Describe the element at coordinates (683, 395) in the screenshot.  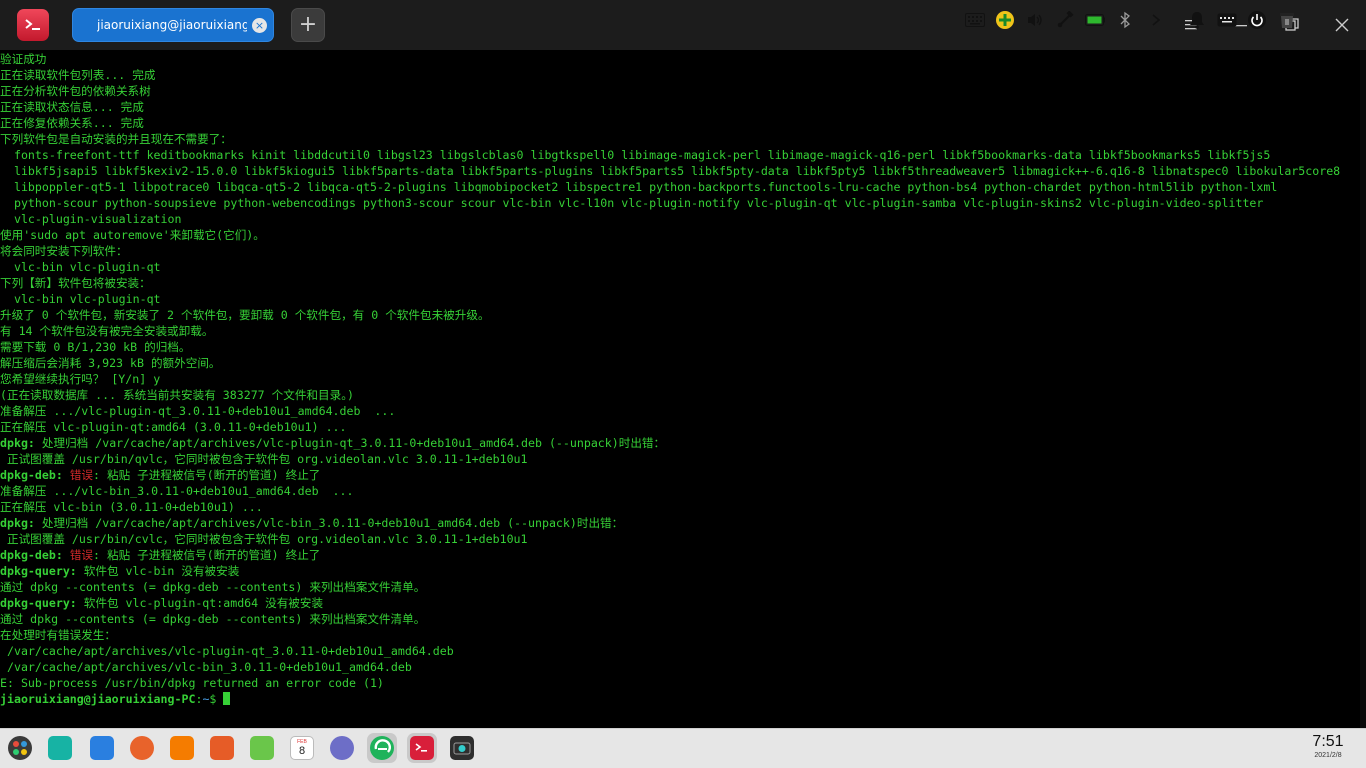
I see `terminal-line: (正在读取数据库 ... 系统当前共安装有 383277 个文件和目录。)` at that location.